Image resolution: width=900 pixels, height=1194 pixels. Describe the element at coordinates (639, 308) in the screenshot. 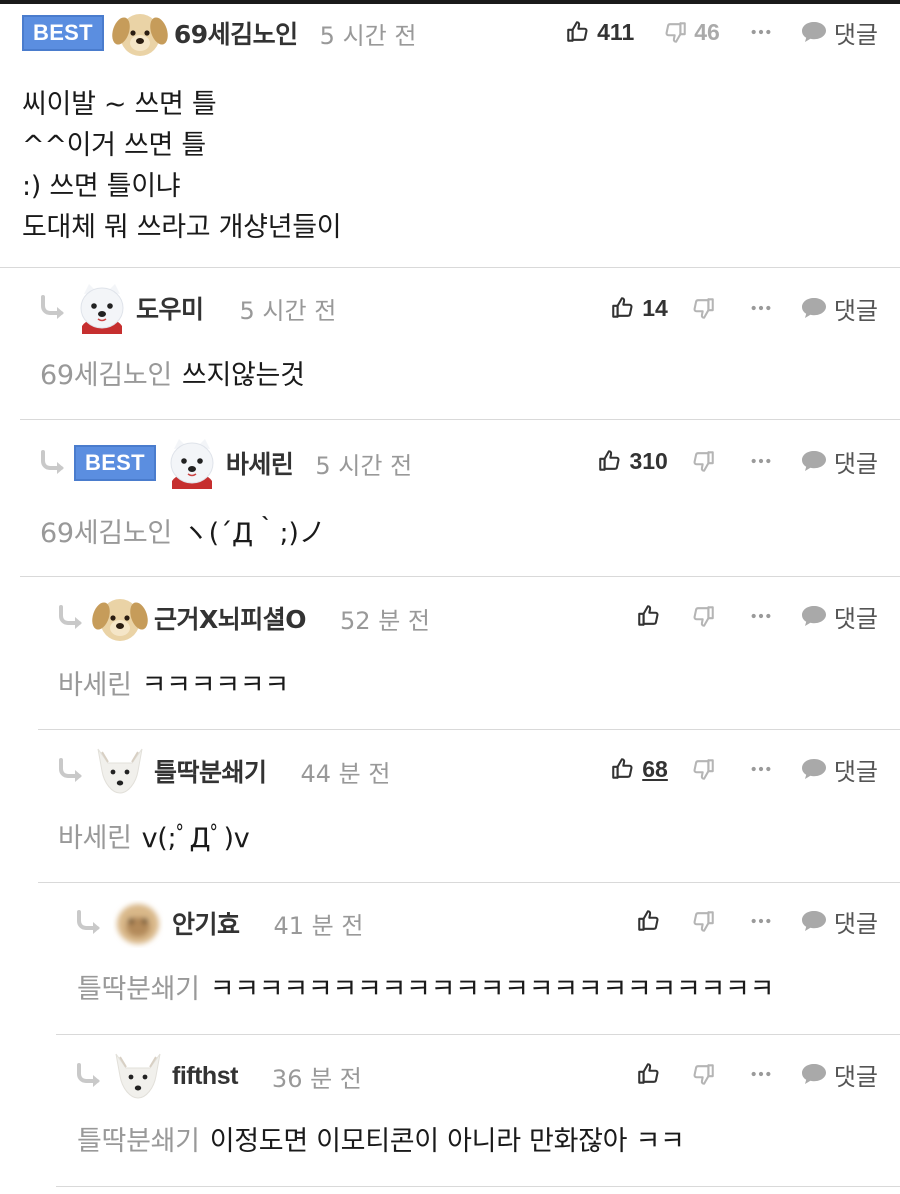

I see `like-button: 14` at that location.